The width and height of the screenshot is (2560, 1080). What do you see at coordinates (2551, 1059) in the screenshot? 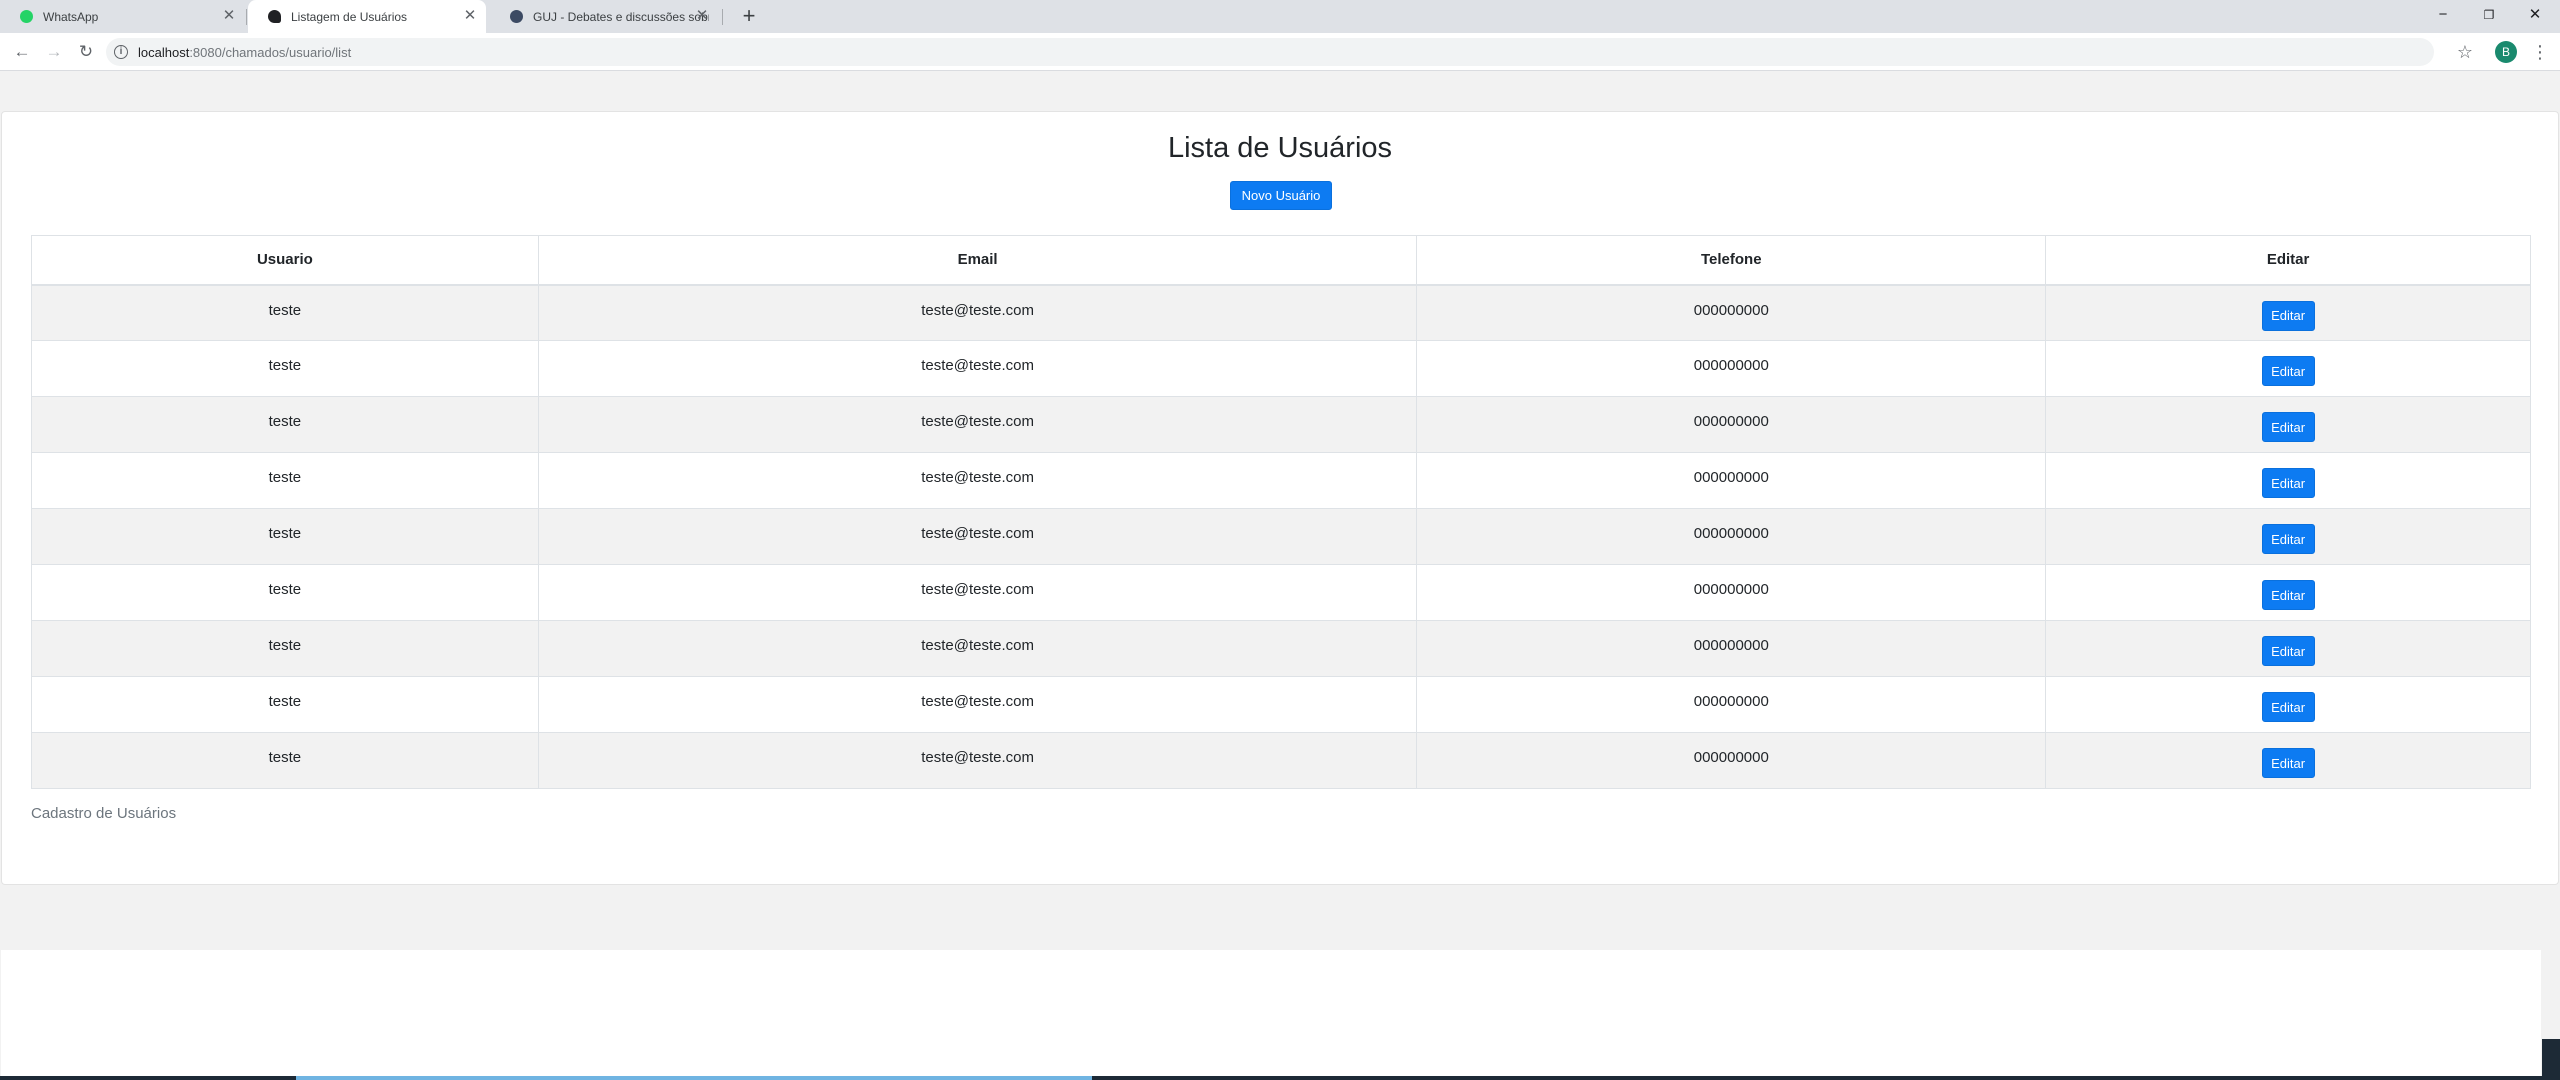
I see `taskbar-corner` at bounding box center [2551, 1059].